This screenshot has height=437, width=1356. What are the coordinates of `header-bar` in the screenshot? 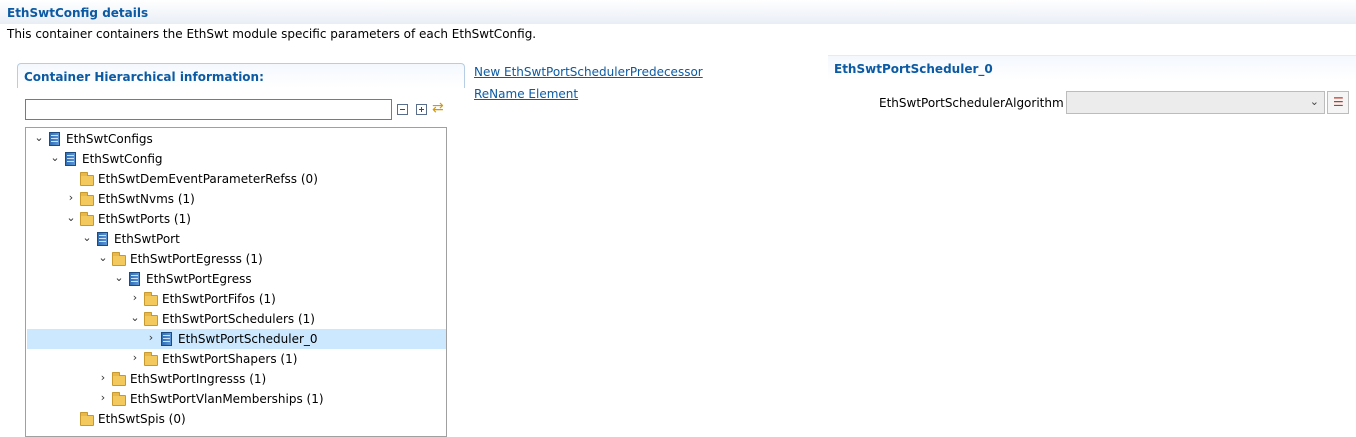 It's located at (678, 12).